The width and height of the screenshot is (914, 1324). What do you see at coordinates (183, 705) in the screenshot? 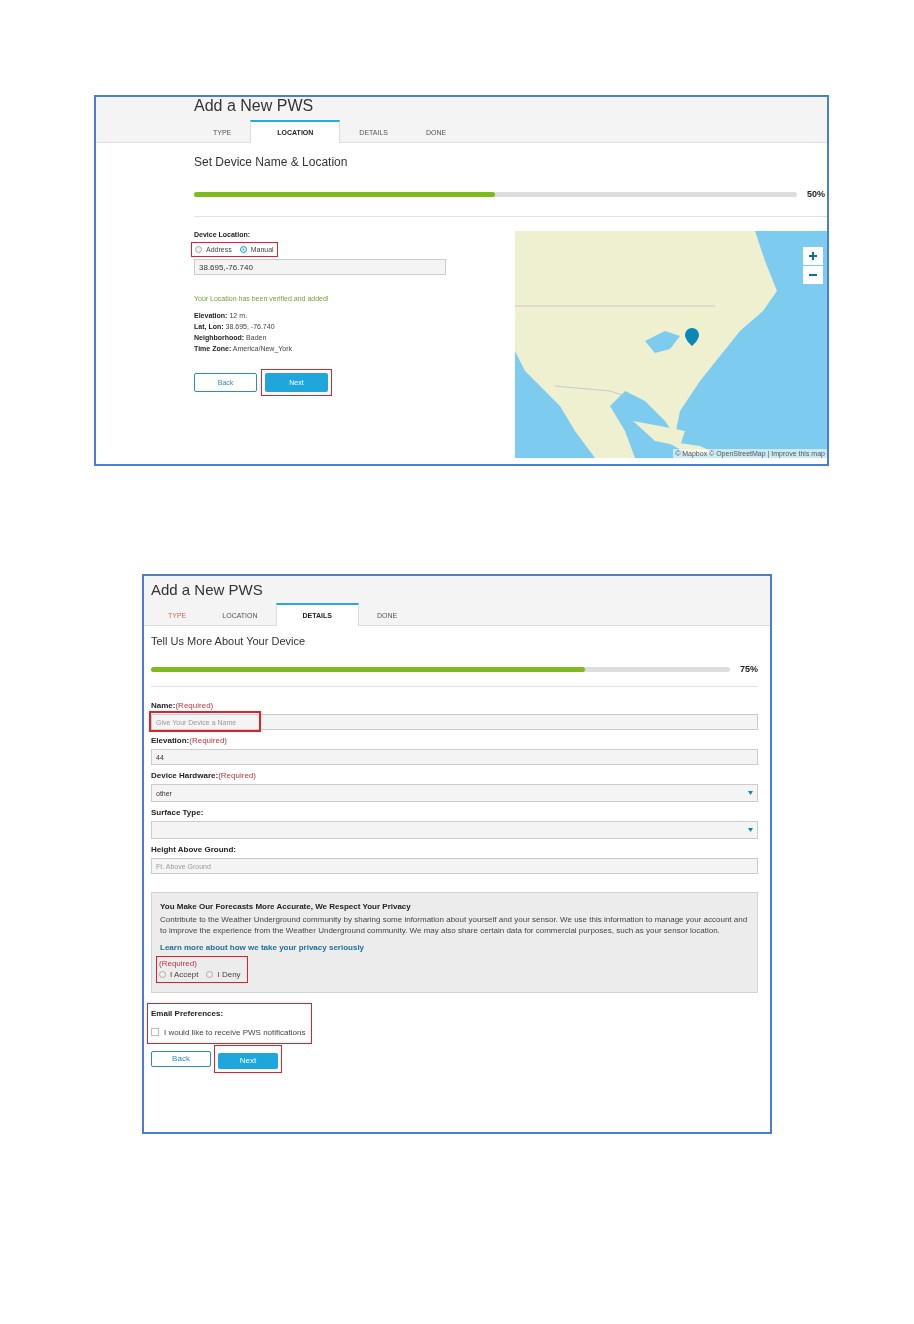
I see `field-label: Name:(Required)` at bounding box center [183, 705].